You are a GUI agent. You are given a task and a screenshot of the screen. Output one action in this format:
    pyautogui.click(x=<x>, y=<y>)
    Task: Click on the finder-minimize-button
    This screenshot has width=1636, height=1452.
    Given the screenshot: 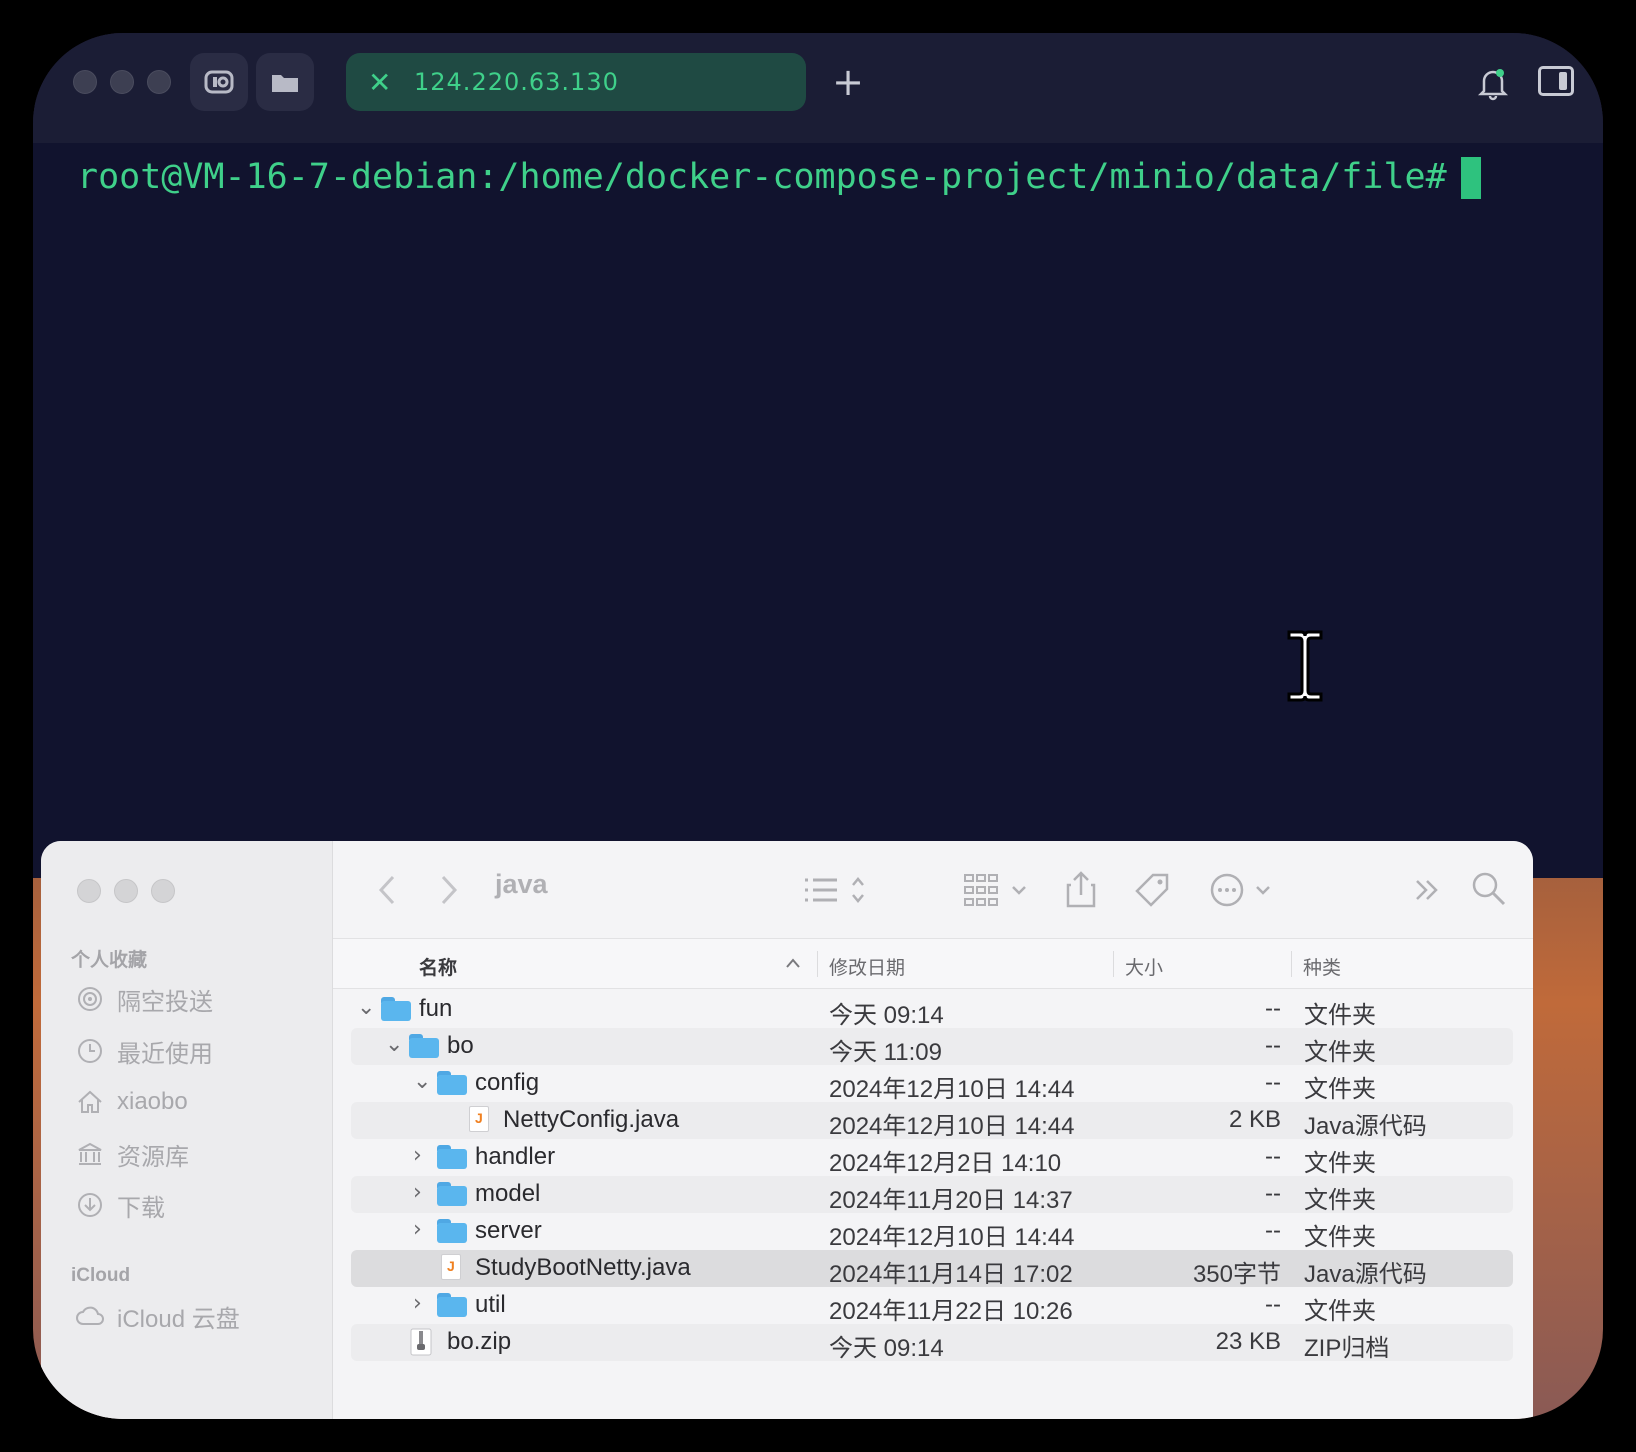 What is the action you would take?
    pyautogui.click(x=126, y=891)
    